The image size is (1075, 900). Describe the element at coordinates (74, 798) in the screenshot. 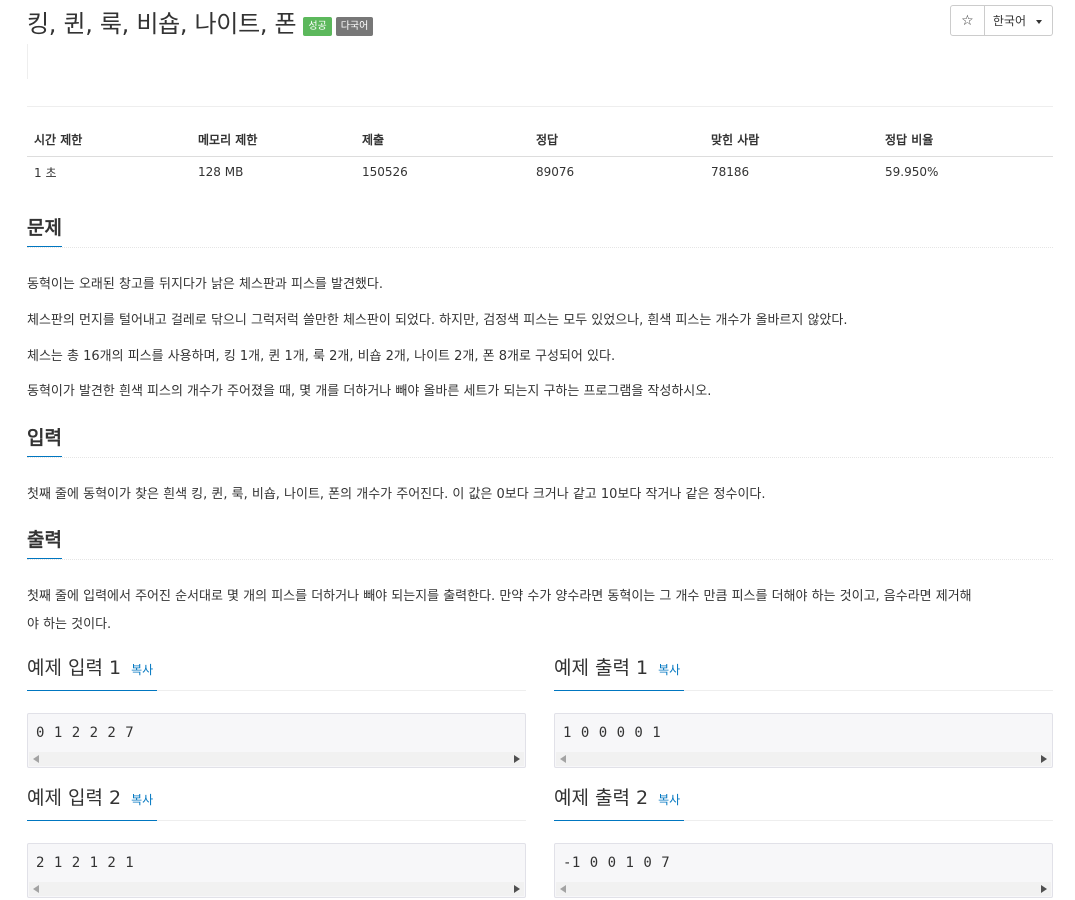

I see `sample-title-text: 예제 입력 2` at that location.